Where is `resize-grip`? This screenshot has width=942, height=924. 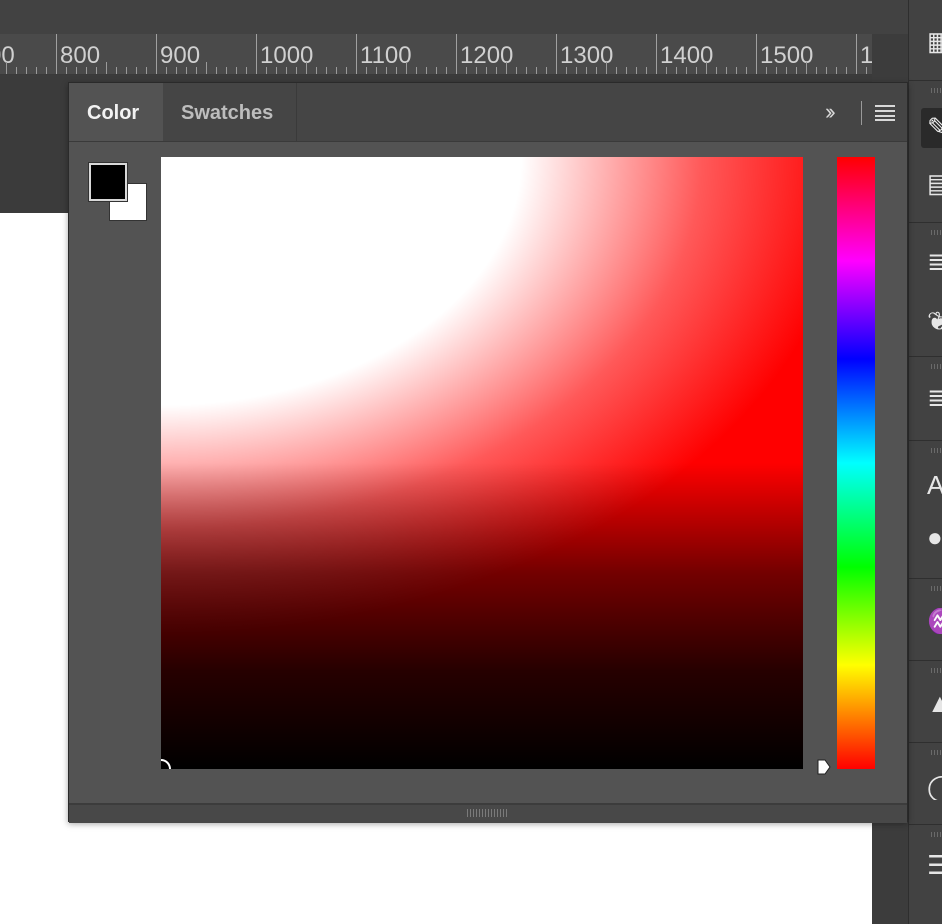
resize-grip is located at coordinates (487, 813).